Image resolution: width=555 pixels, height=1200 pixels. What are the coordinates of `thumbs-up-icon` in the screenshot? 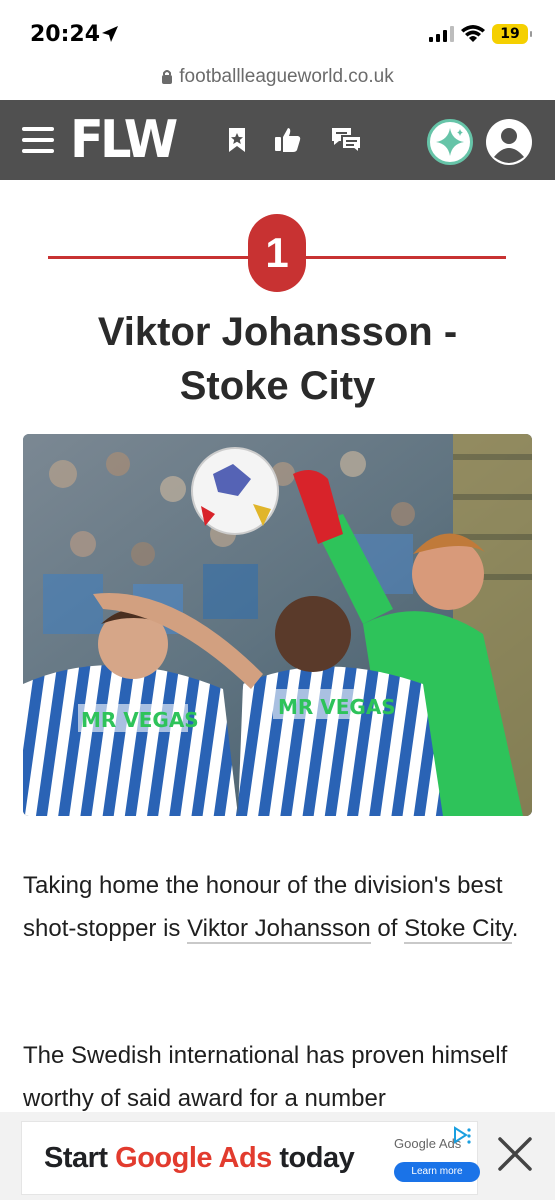 It's located at (288, 140).